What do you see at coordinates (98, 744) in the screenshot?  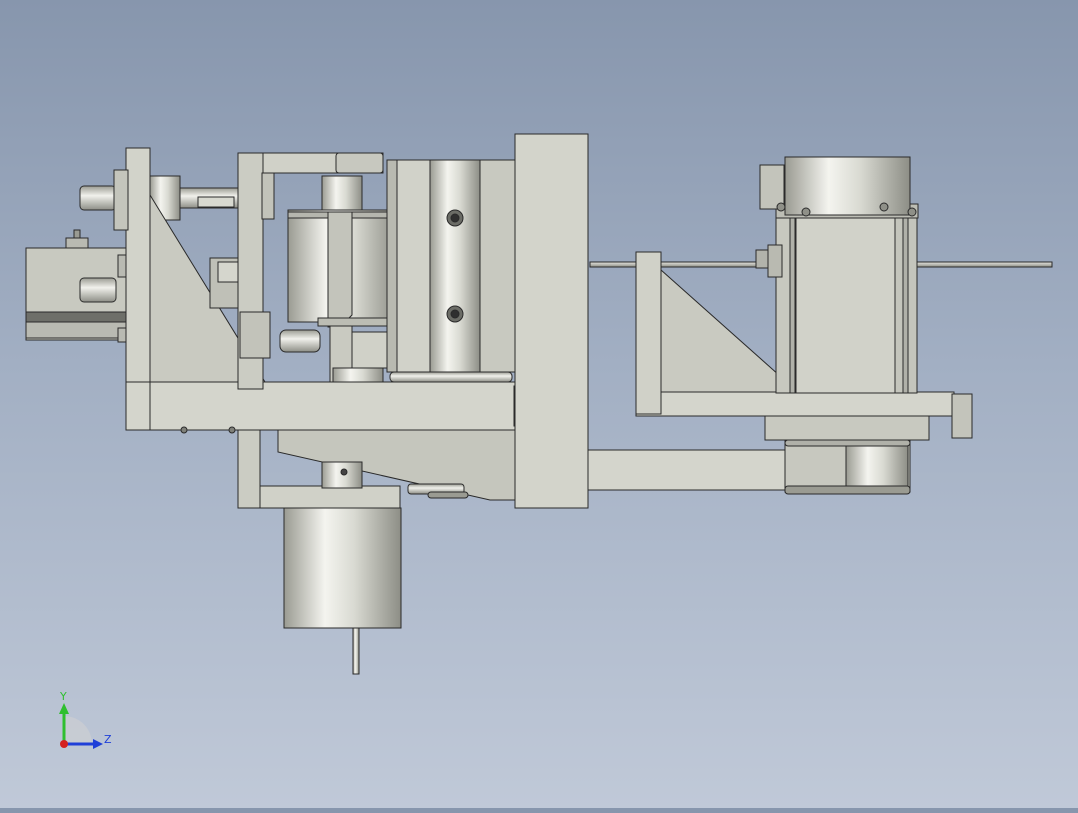 I see `z-axis-arrow` at bounding box center [98, 744].